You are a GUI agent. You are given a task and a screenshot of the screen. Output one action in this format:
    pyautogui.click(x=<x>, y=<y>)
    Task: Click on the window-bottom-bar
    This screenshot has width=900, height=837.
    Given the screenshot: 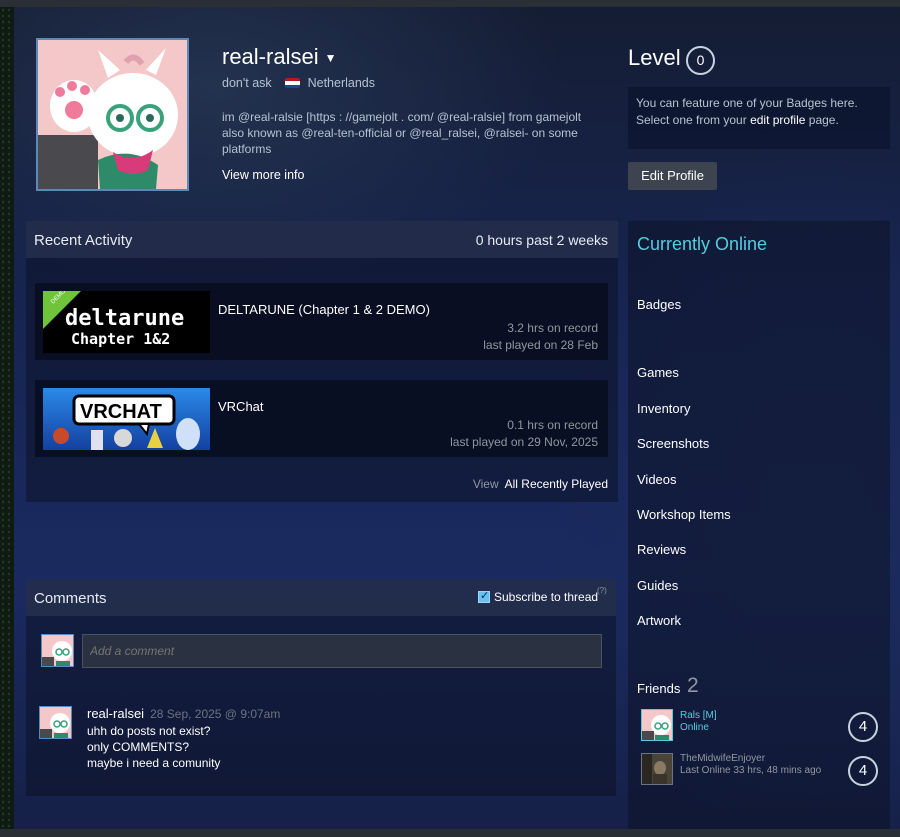 What is the action you would take?
    pyautogui.click(x=450, y=833)
    